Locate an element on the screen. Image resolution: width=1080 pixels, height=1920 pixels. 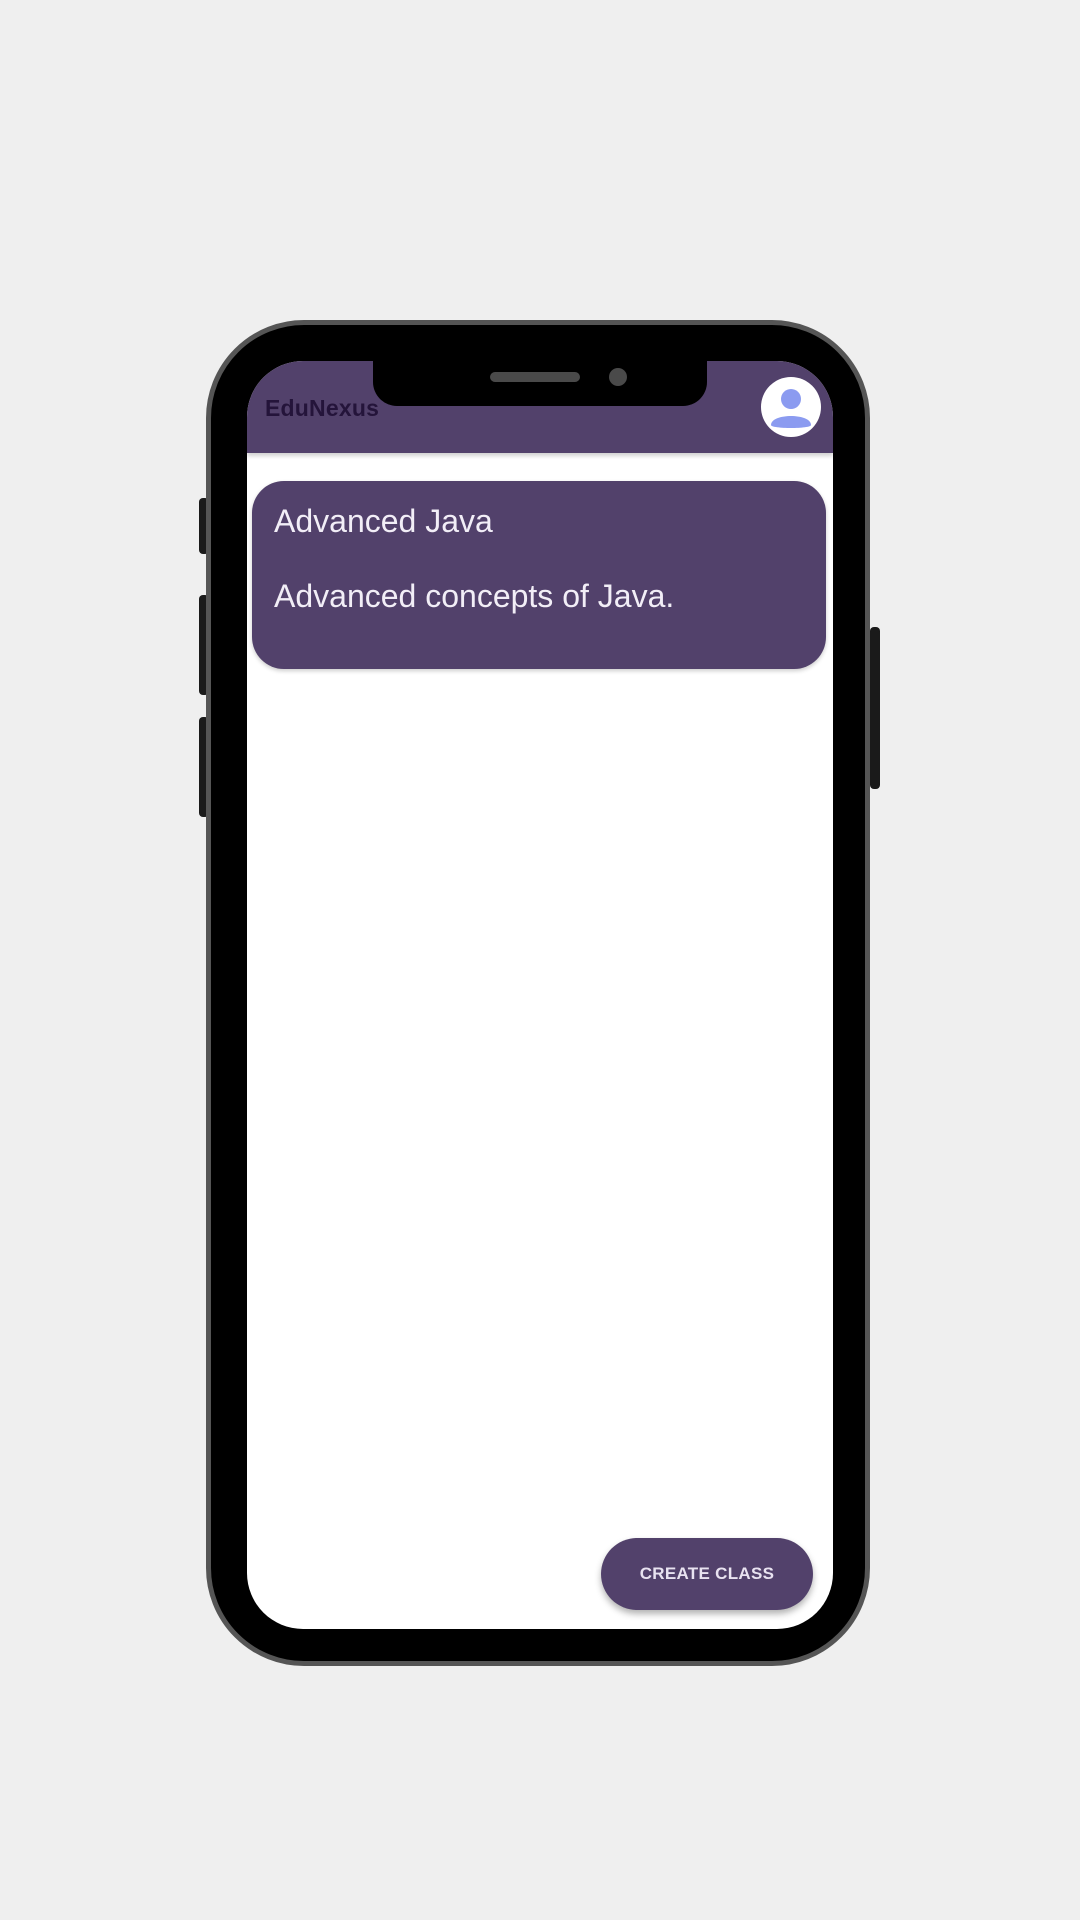
class-card: Advanced Java Advanced concepts of Java. is located at coordinates (539, 575).